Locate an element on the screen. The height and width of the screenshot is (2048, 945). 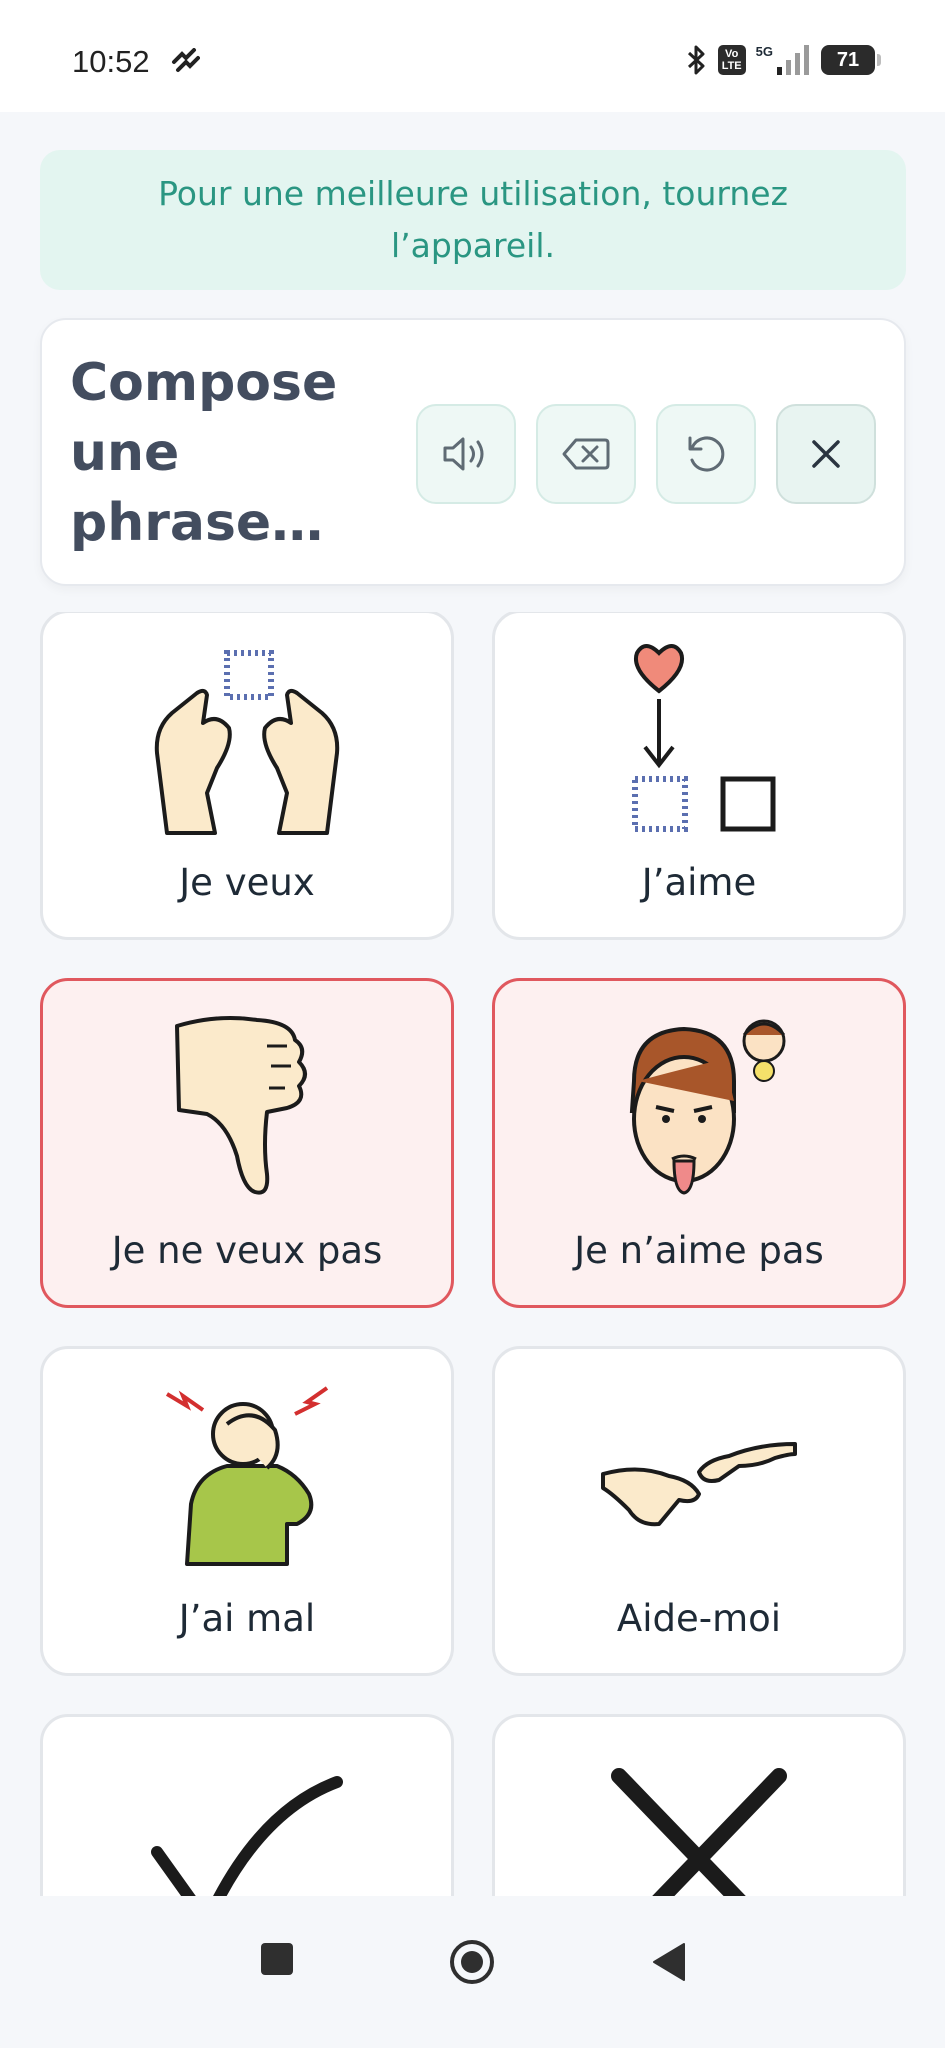
undo-icon is located at coordinates (706, 454).